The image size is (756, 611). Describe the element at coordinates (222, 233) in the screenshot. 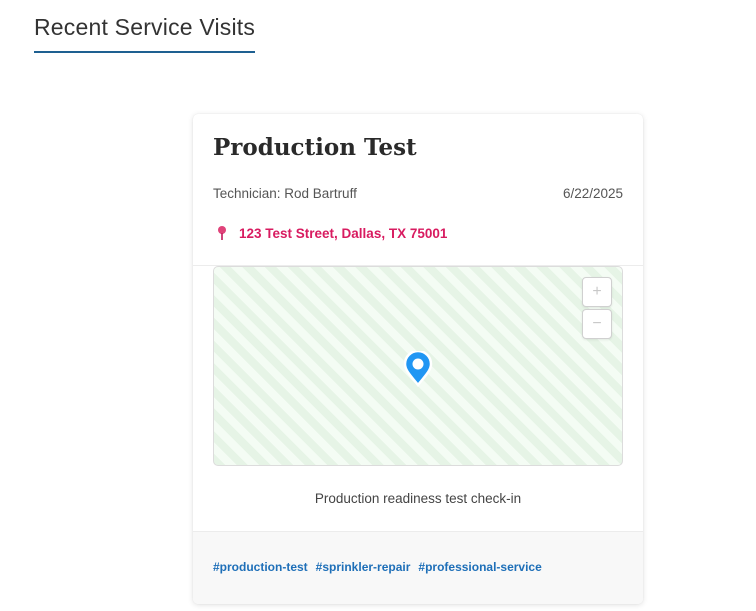

I see `location-pin-icon` at that location.